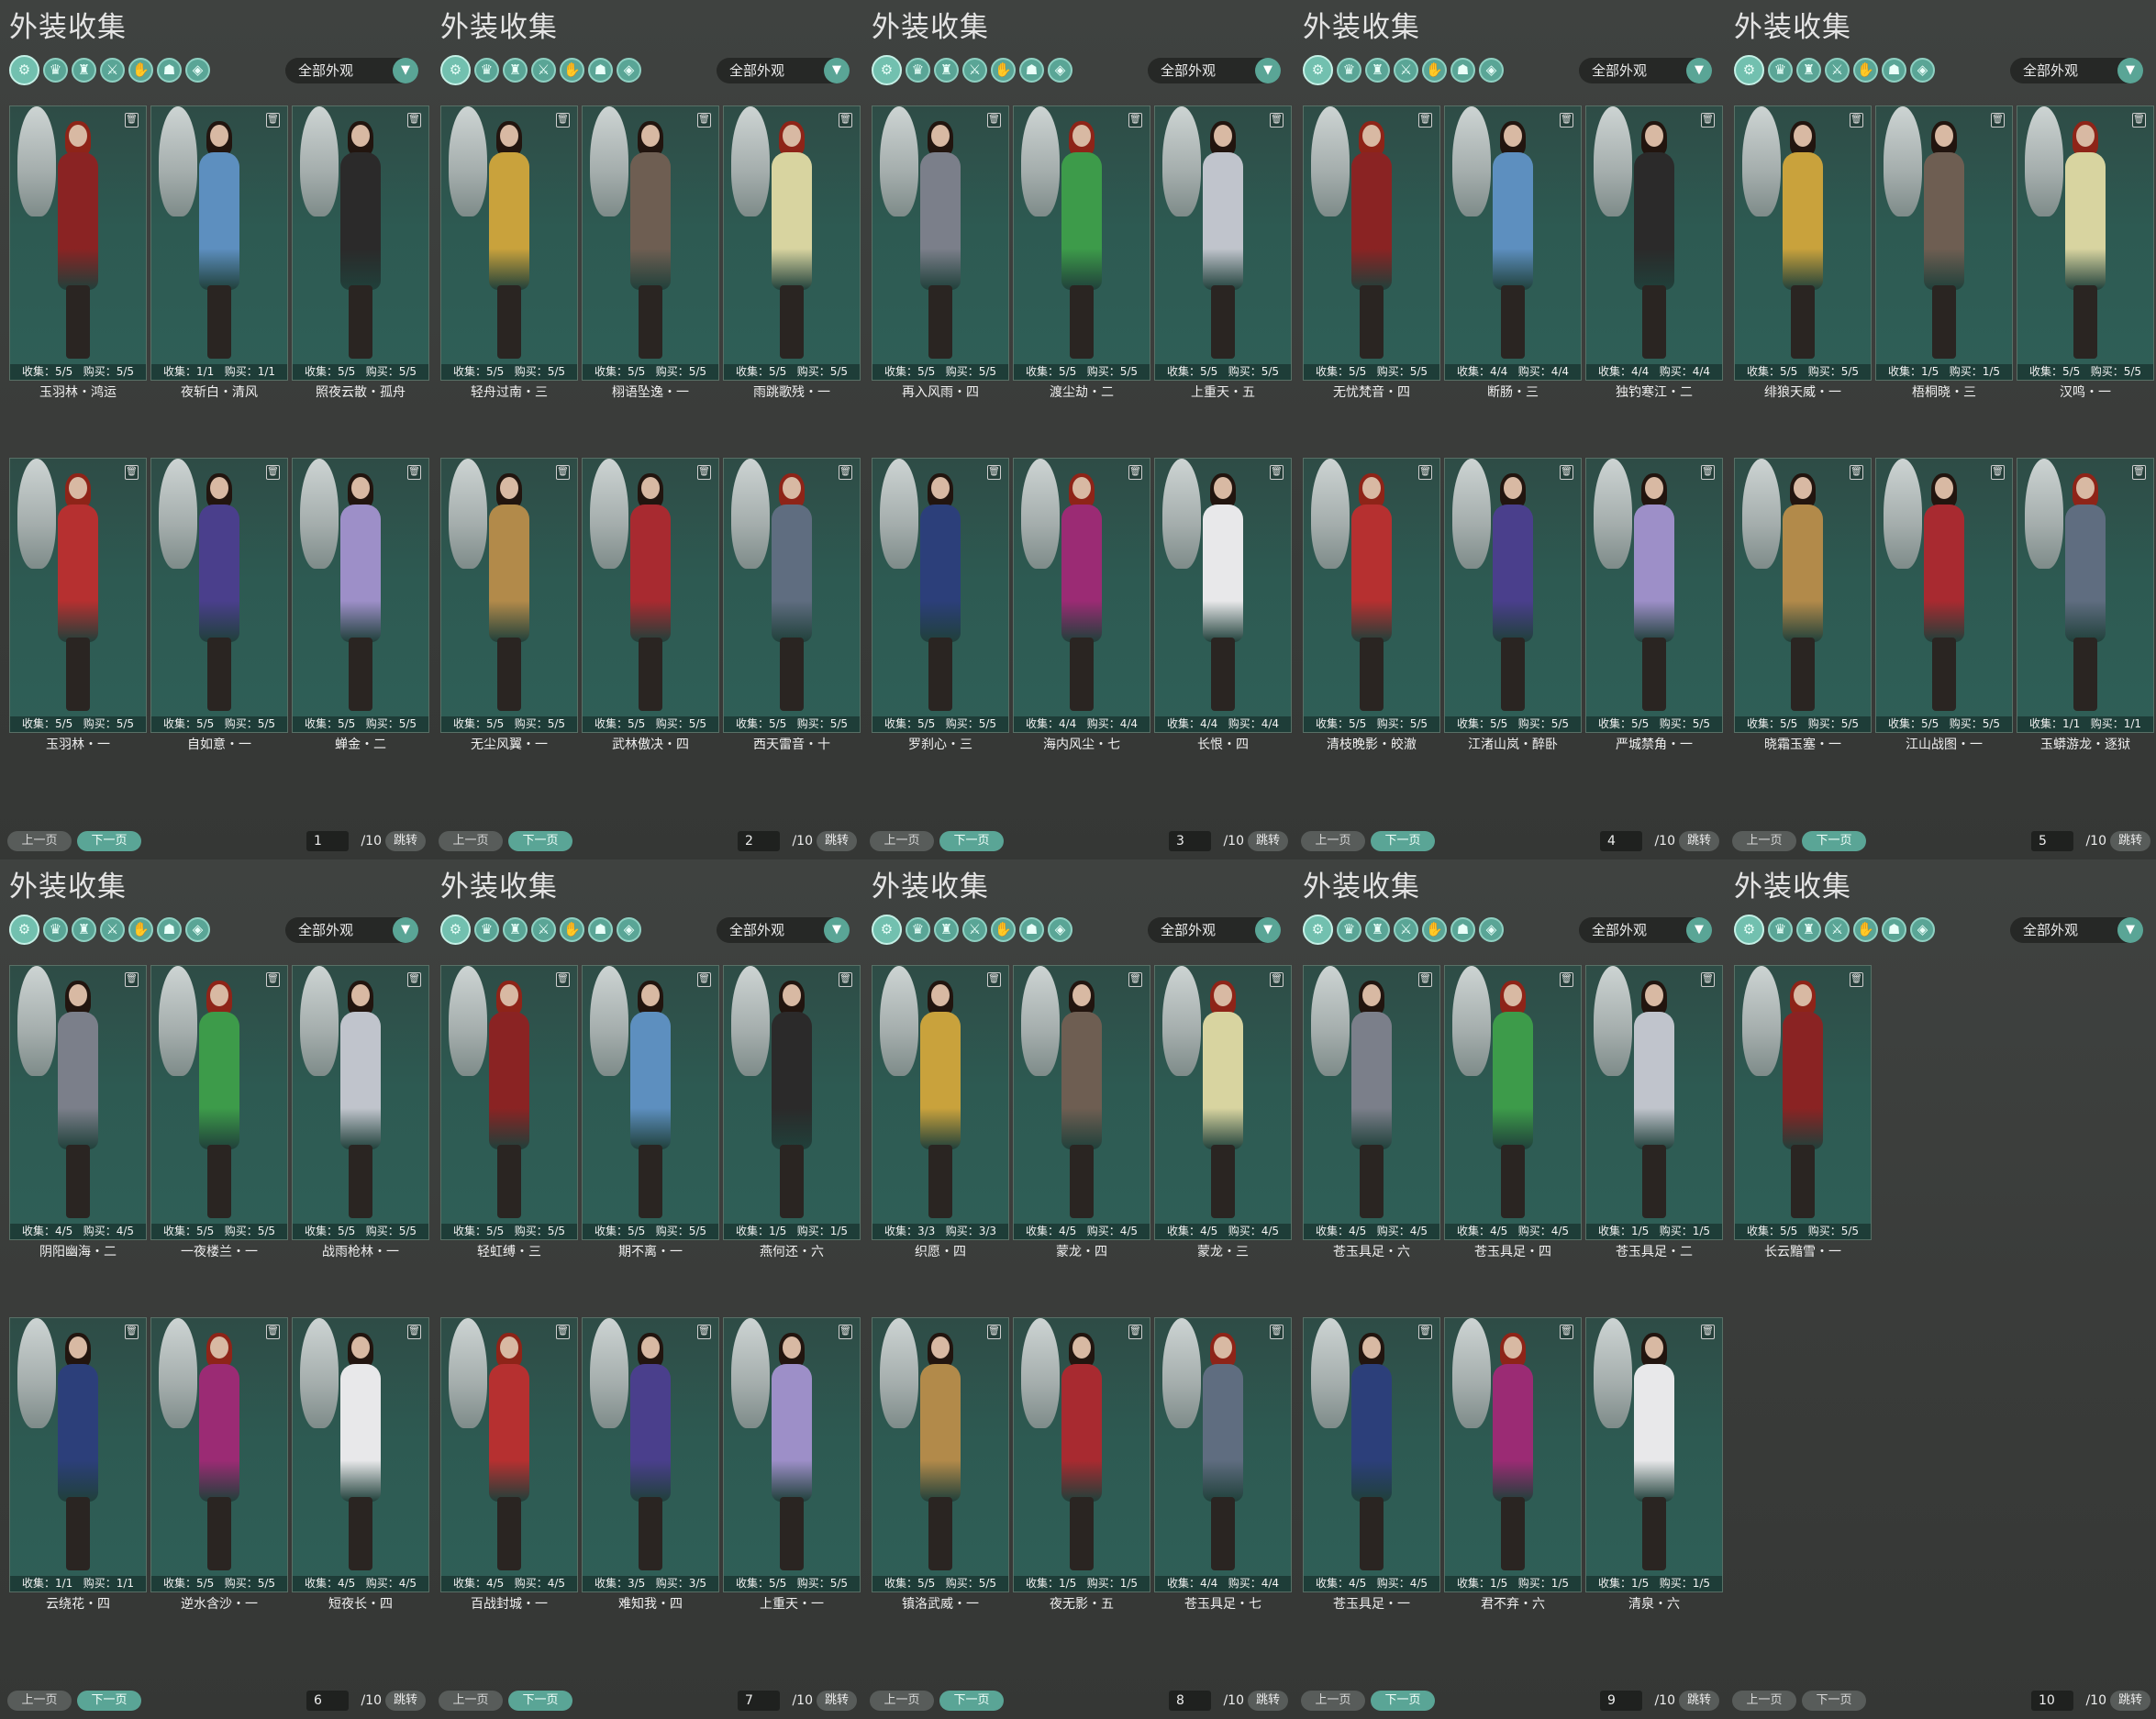  Describe the element at coordinates (651, 1454) in the screenshot. I see `outfit-card: 🗑 收集：3/5 购买：3/5` at that location.